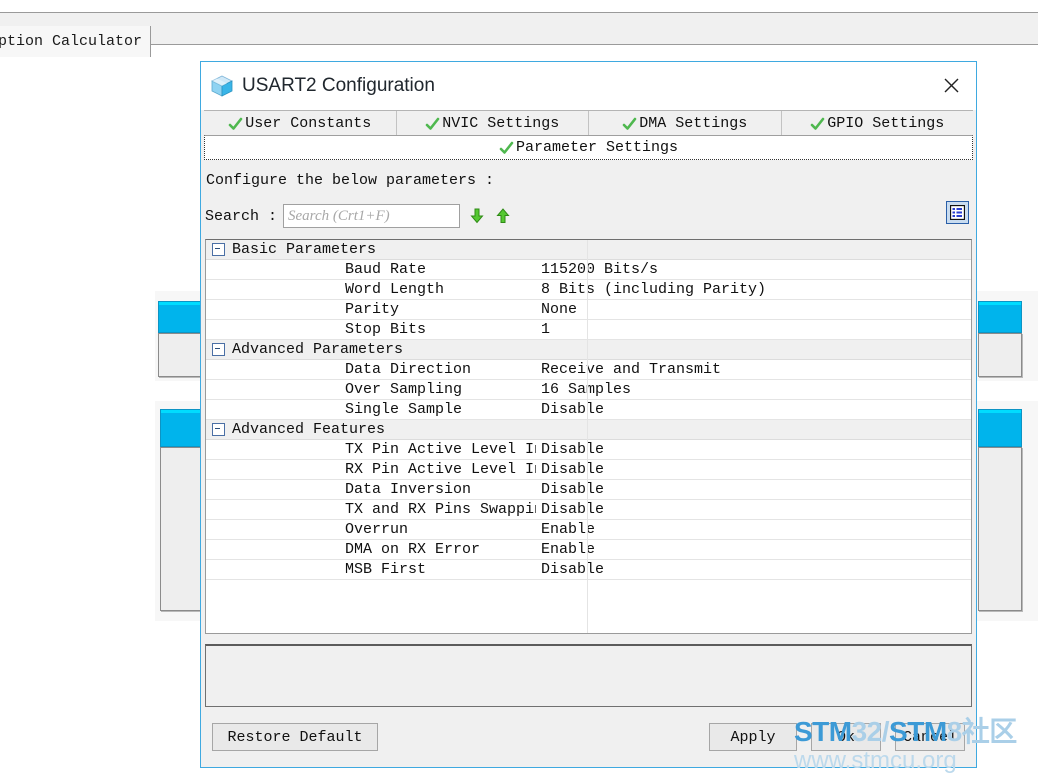 This screenshot has height=781, width=1038. What do you see at coordinates (386, 569) in the screenshot?
I see `parameter-name: MSB First` at bounding box center [386, 569].